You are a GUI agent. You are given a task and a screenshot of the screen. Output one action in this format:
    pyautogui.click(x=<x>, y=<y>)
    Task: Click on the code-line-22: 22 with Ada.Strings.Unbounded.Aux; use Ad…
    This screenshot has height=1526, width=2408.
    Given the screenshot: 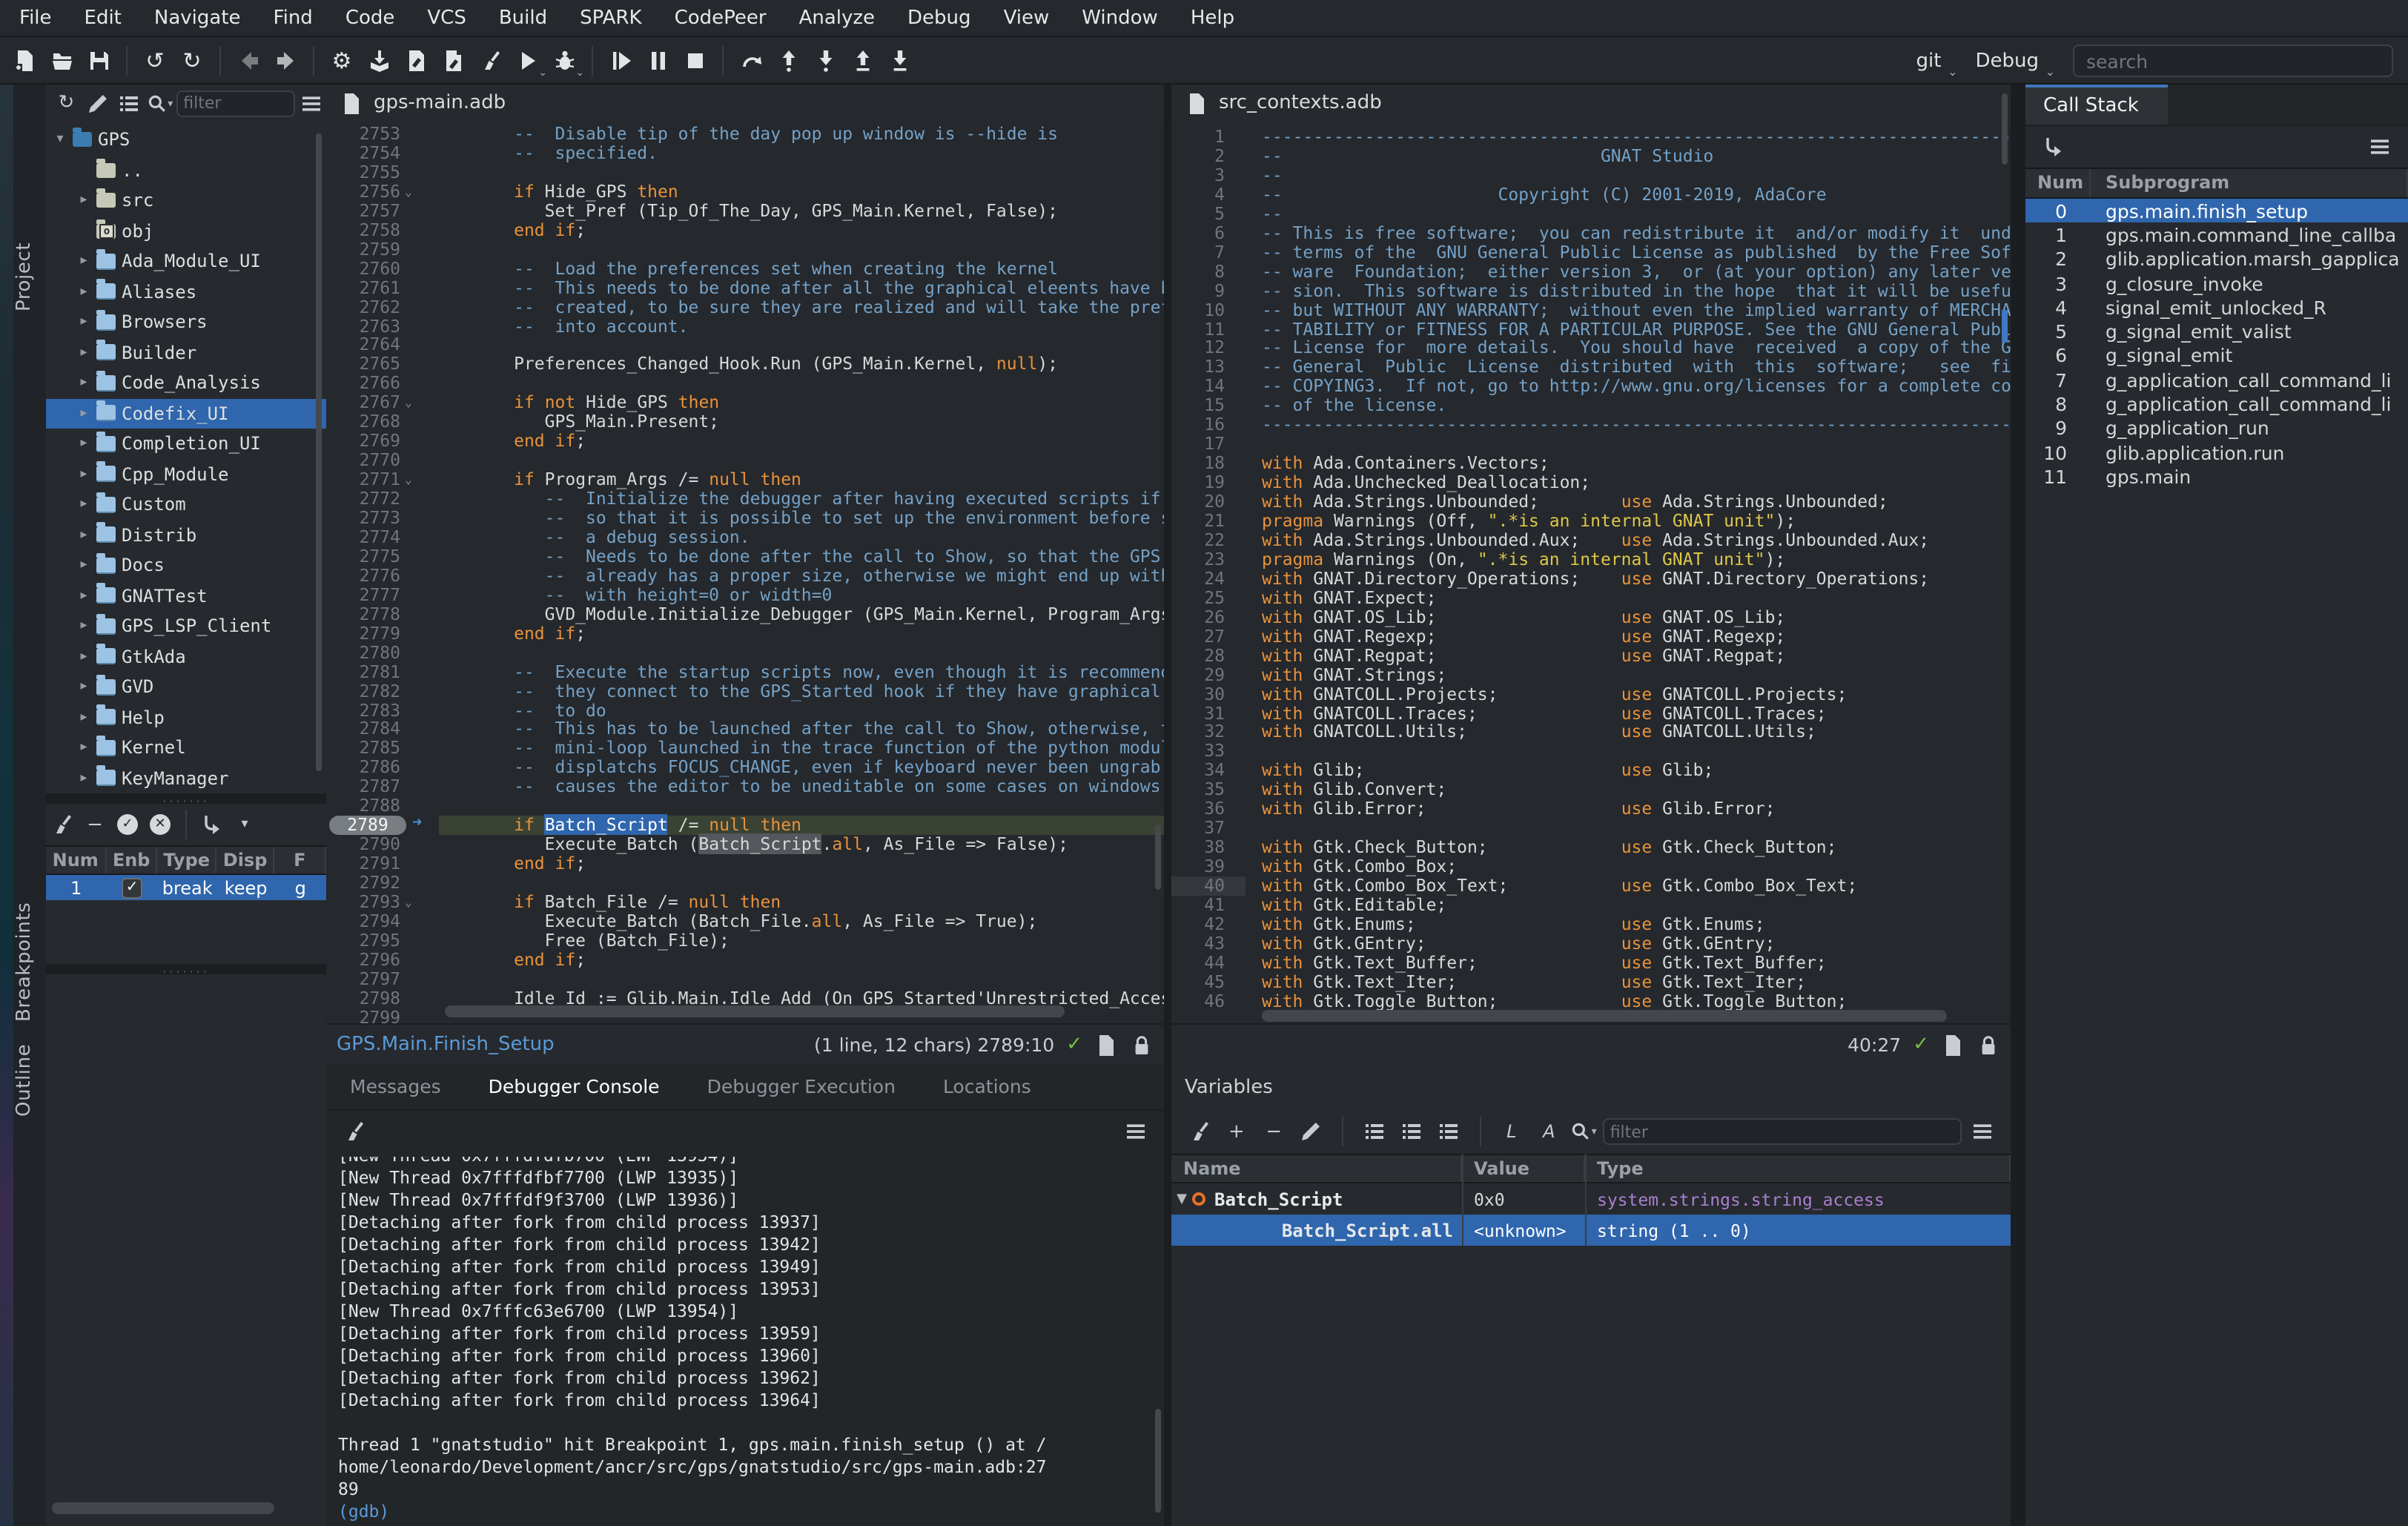 What is the action you would take?
    pyautogui.click(x=1591, y=540)
    